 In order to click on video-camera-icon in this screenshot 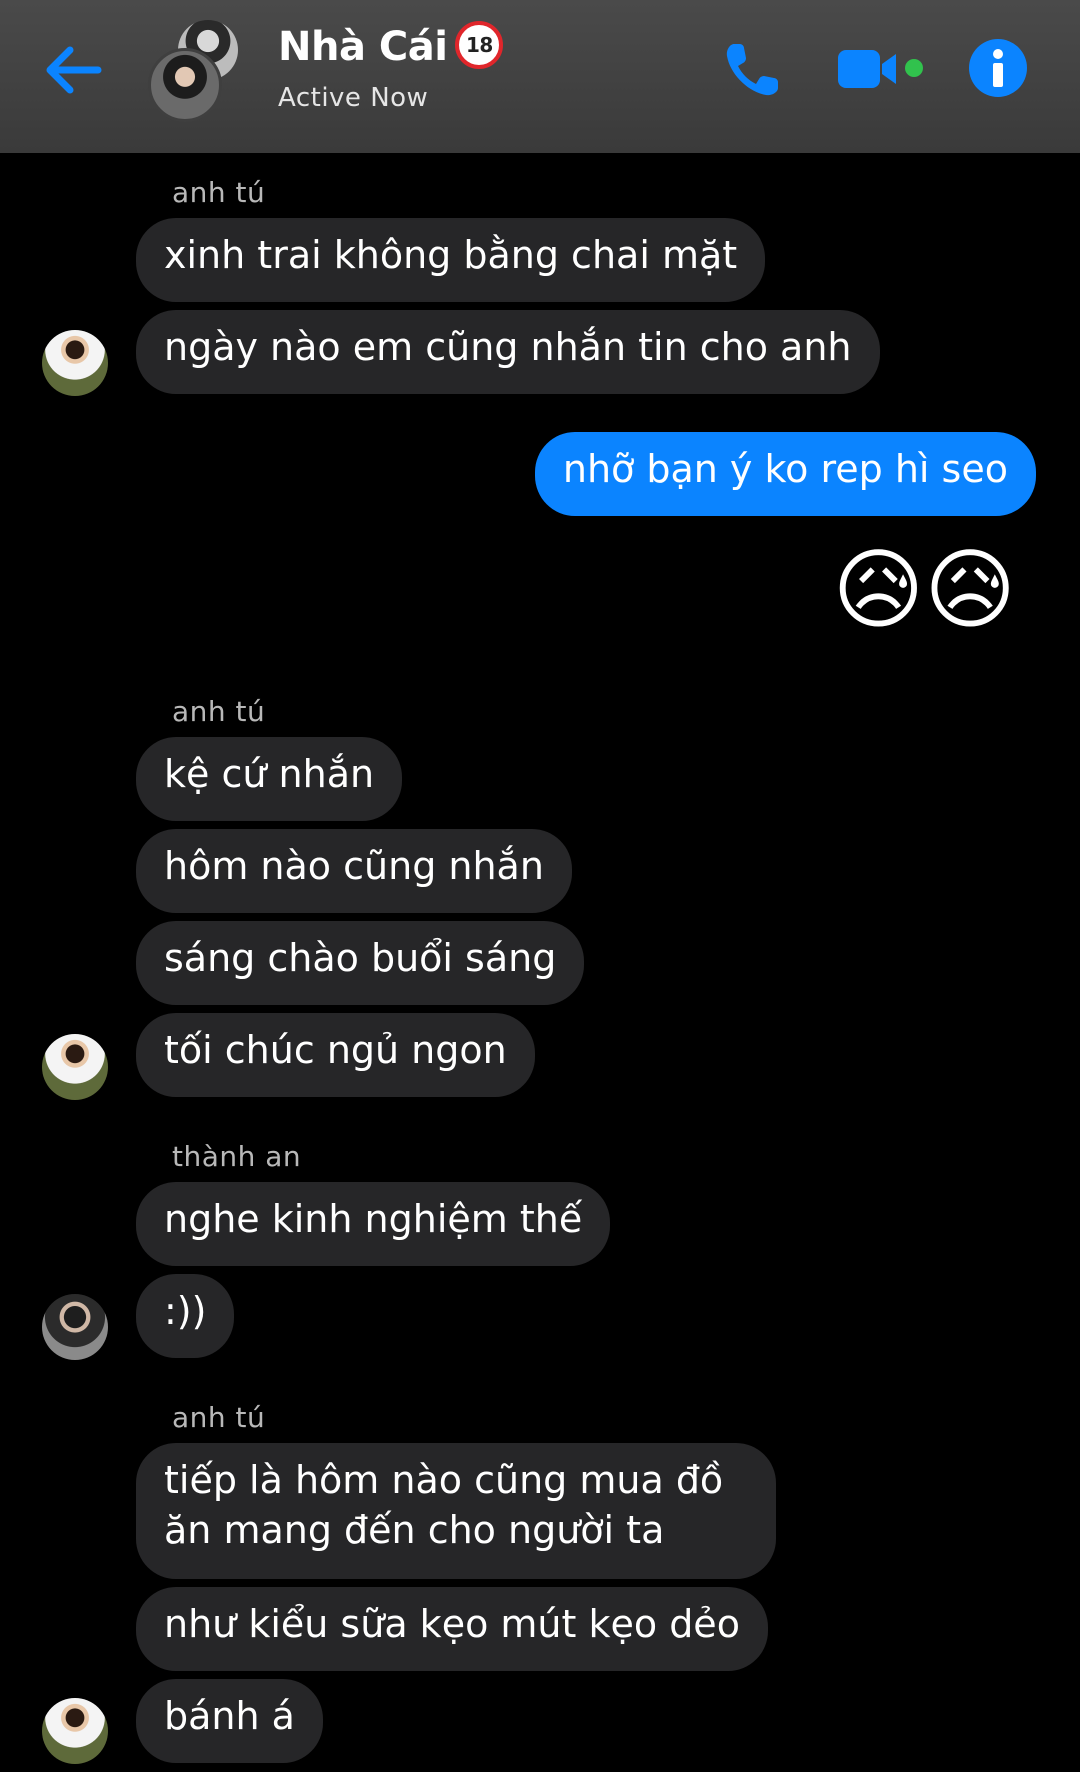, I will do `click(880, 69)`.